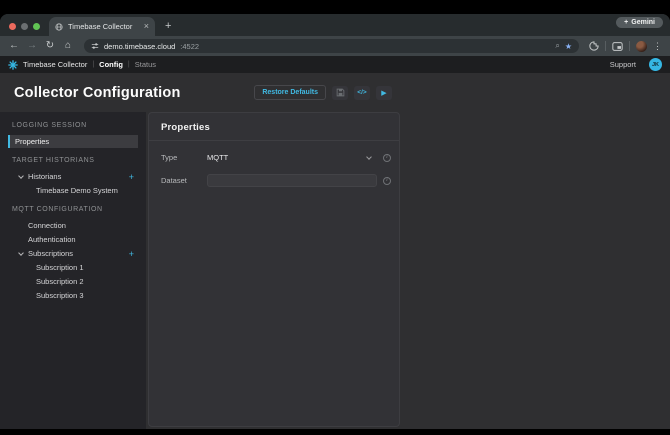 The height and width of the screenshot is (435, 670). What do you see at coordinates (73, 190) in the screenshot?
I see `sidebar-item-timebase-demo-system: Timebase Demo System` at bounding box center [73, 190].